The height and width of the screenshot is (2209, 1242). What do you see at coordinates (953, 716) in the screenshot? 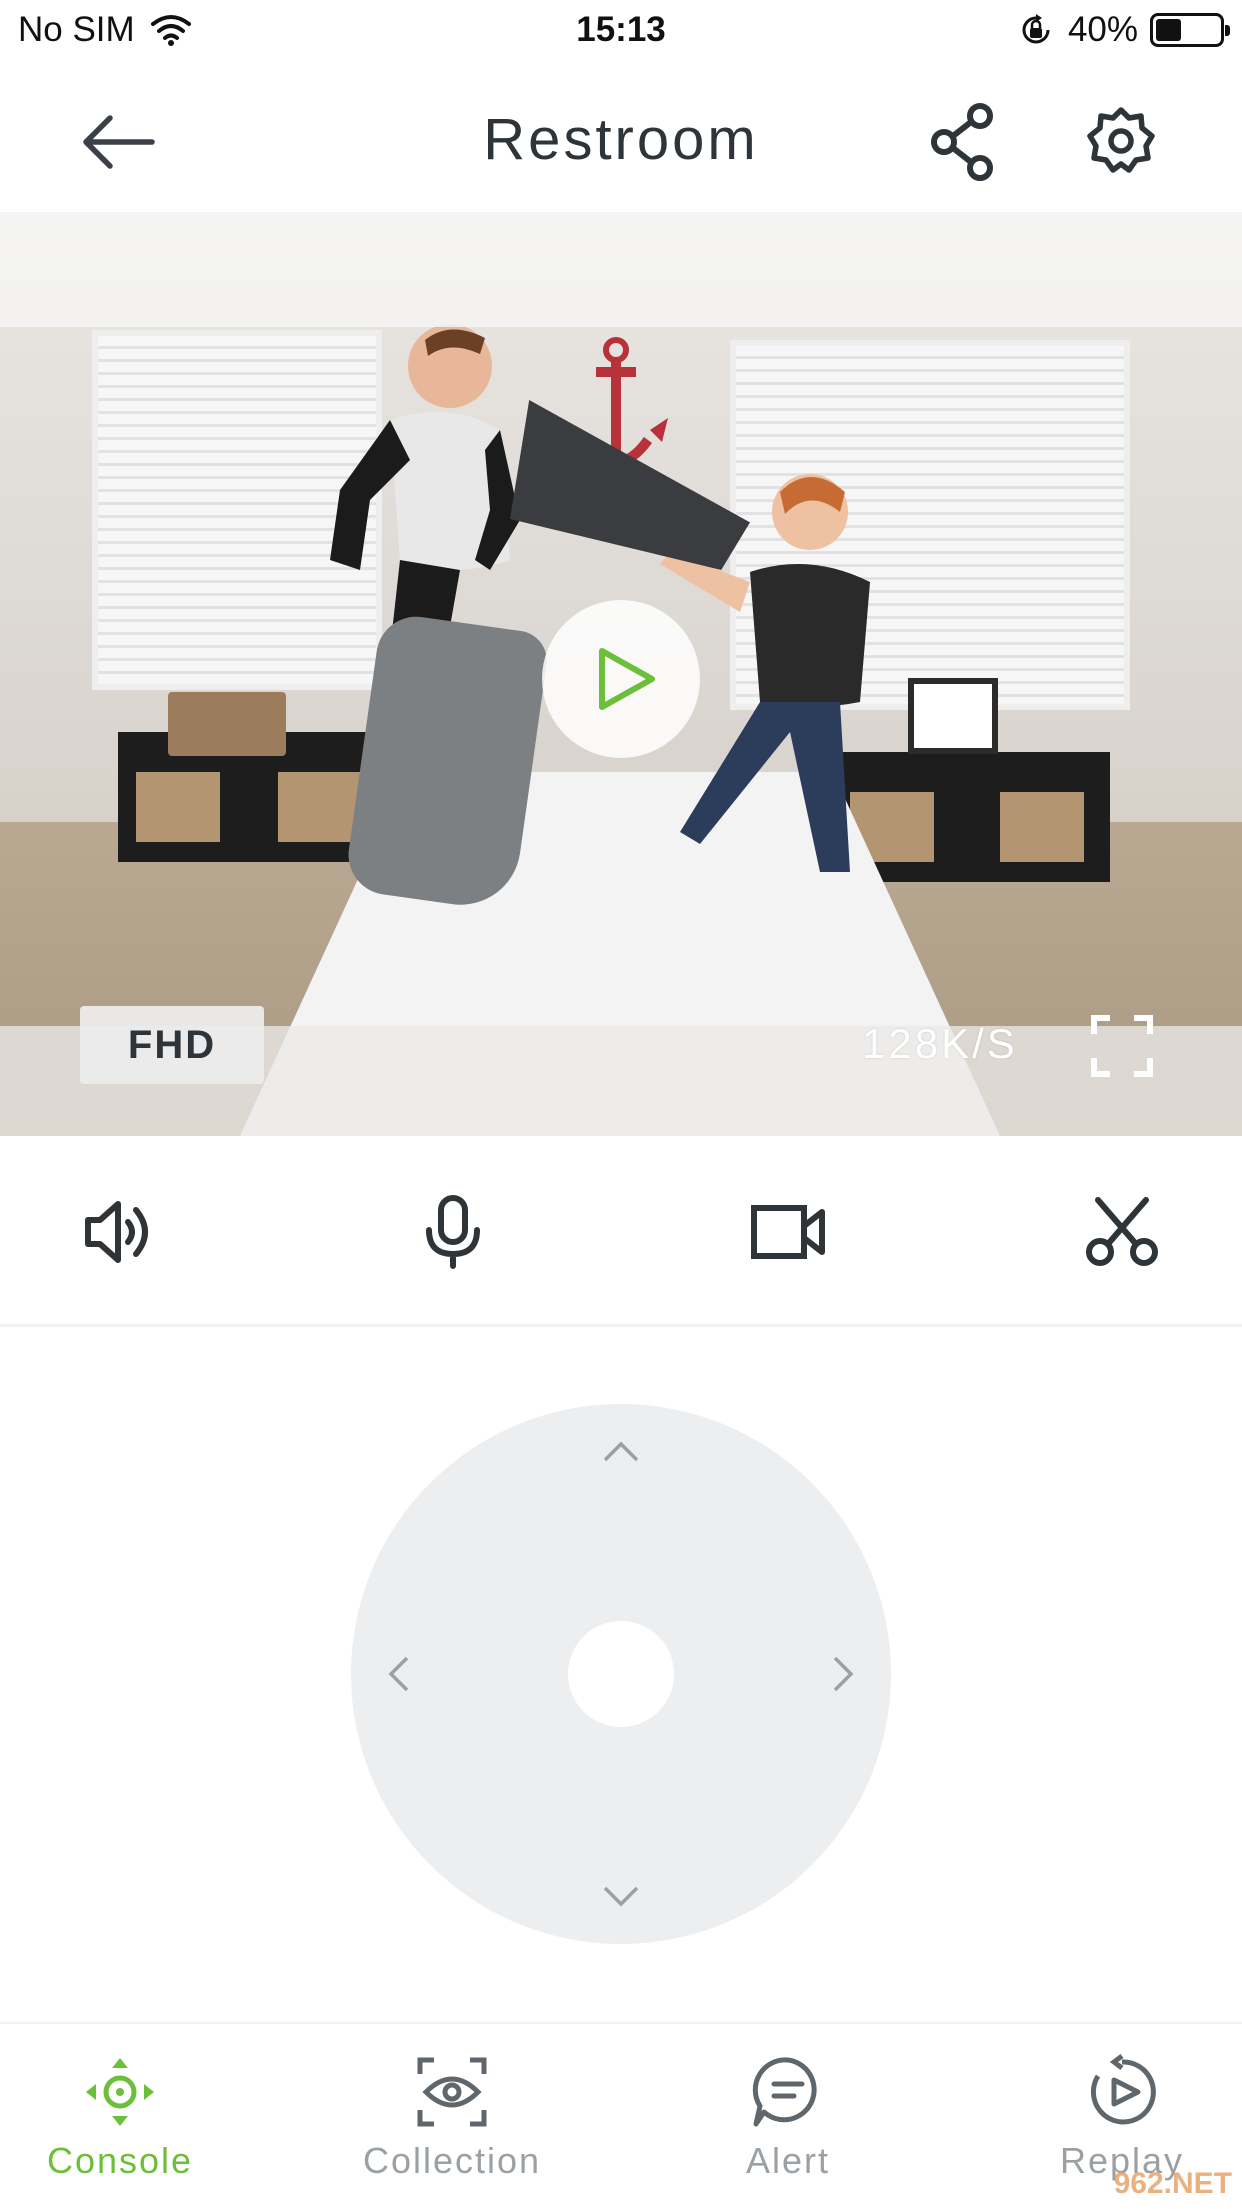
I see `picture-frame` at bounding box center [953, 716].